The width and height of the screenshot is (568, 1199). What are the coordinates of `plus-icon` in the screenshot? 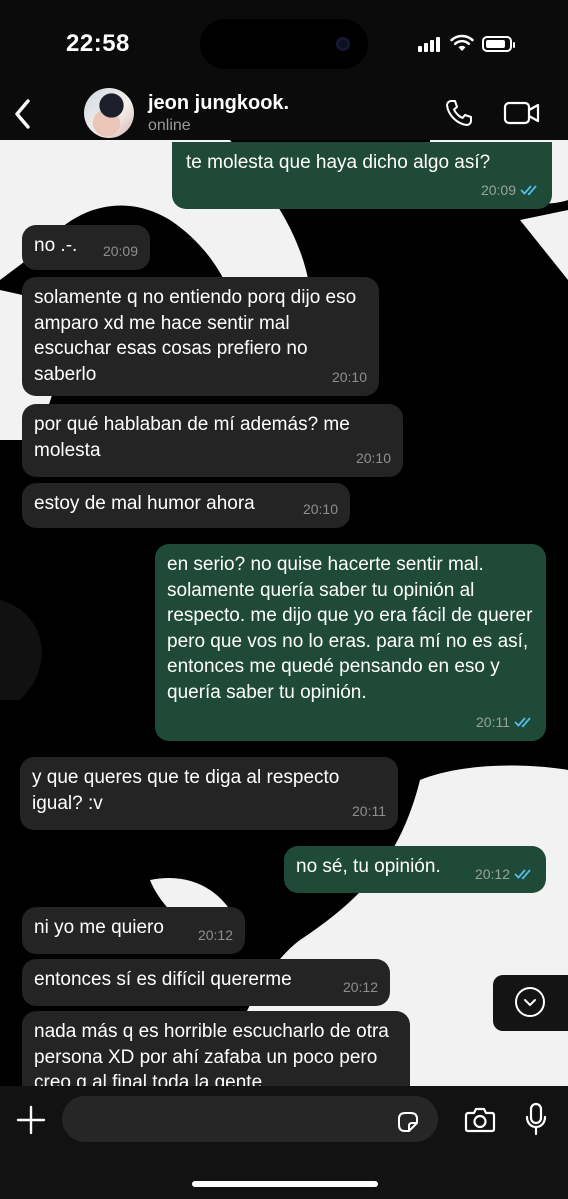 It's located at (31, 1120).